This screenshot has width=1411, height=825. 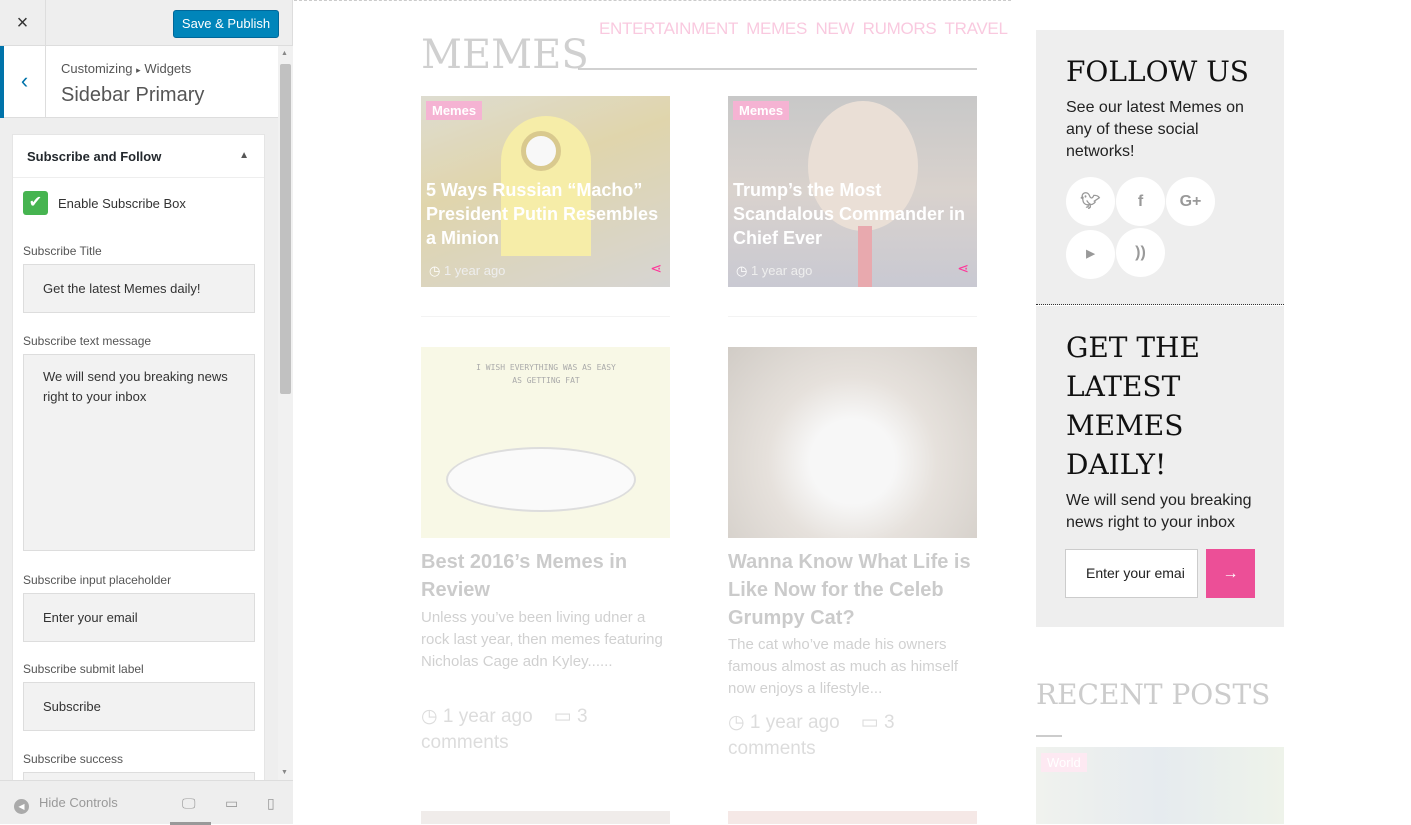 I want to click on hide-controls-button: ◀ Hide Controls, so click(x=66, y=804).